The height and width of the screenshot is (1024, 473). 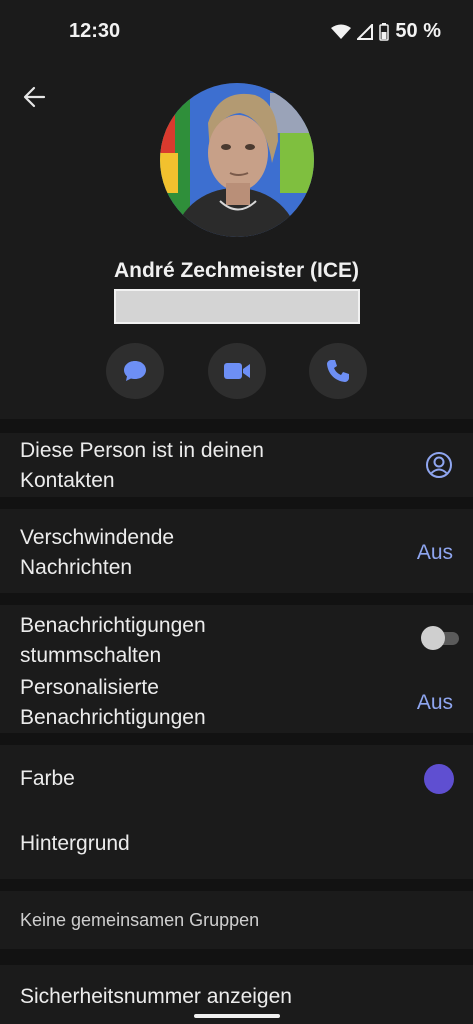 I want to click on phone-icon, so click(x=338, y=371).